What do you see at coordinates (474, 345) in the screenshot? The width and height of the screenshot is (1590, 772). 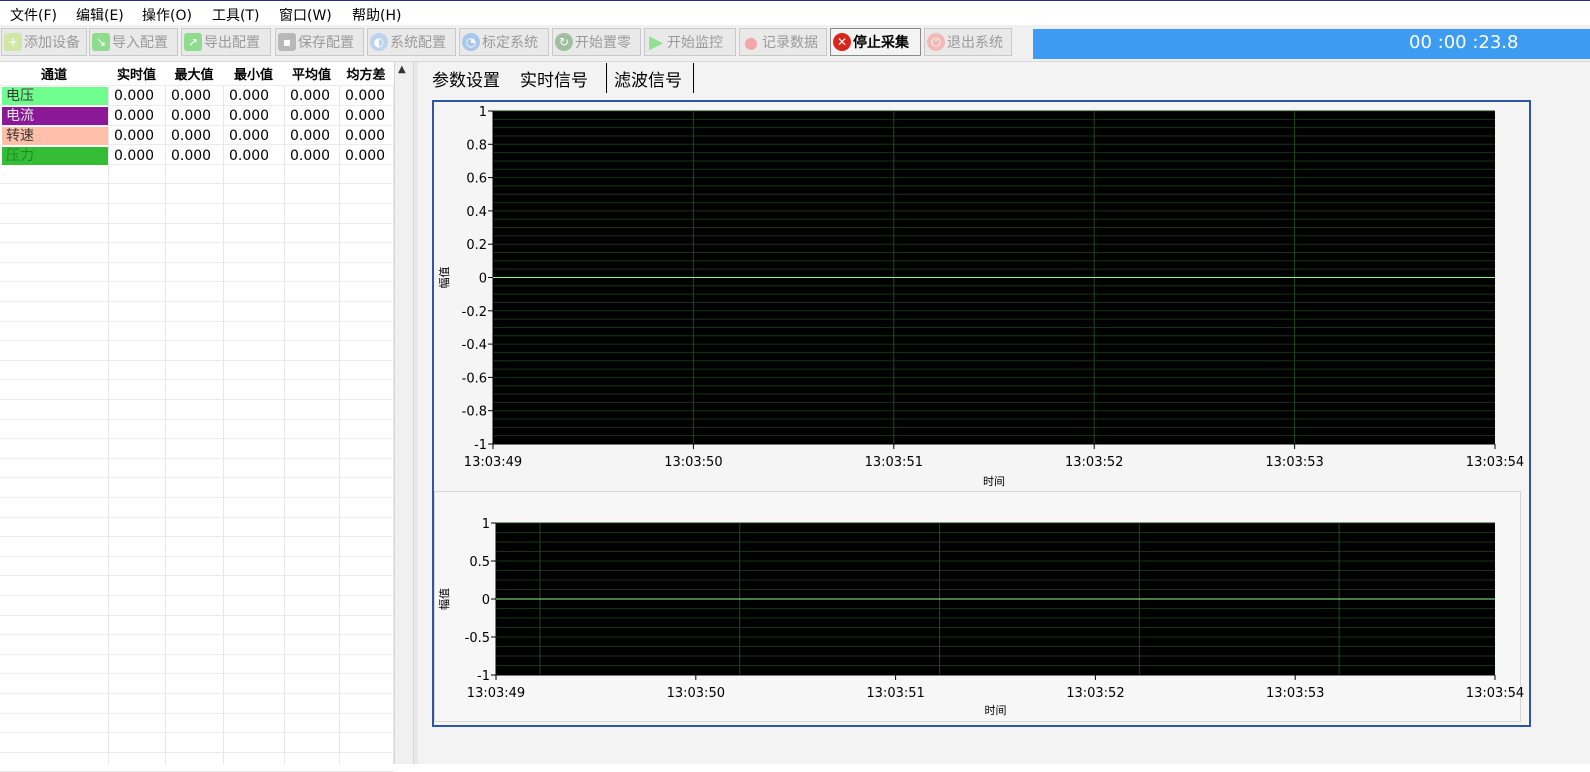 I see `y-tick-label: -0.4` at bounding box center [474, 345].